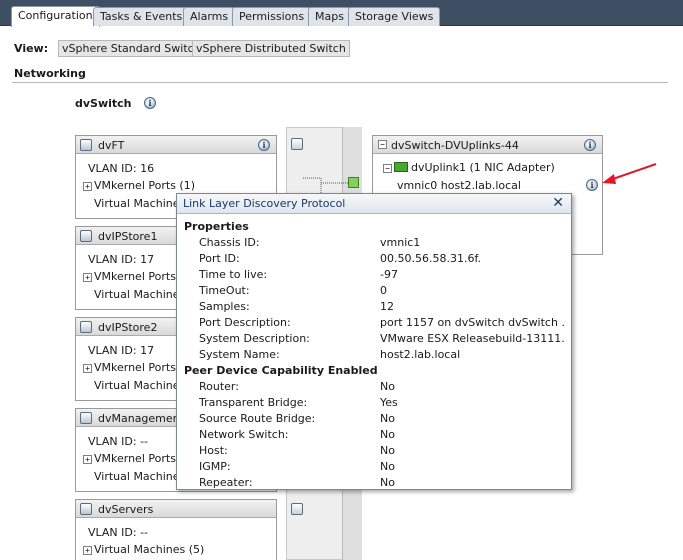  What do you see at coordinates (264, 145) in the screenshot?
I see `port-group-info-icon: i` at bounding box center [264, 145].